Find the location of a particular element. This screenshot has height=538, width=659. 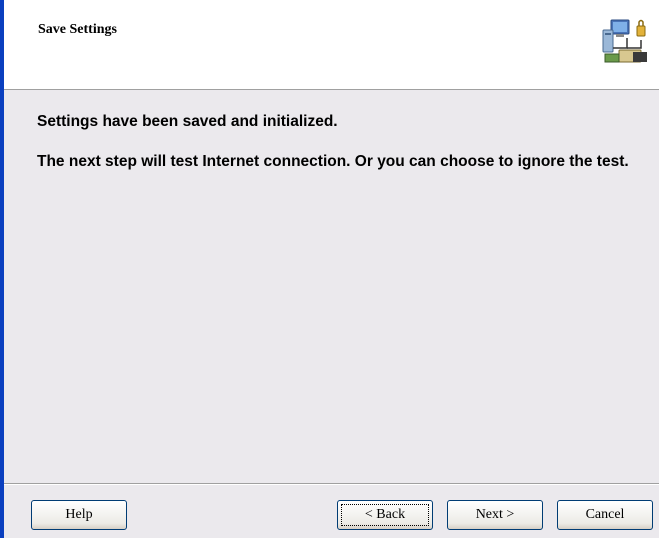

help-button: Help is located at coordinates (79, 515).